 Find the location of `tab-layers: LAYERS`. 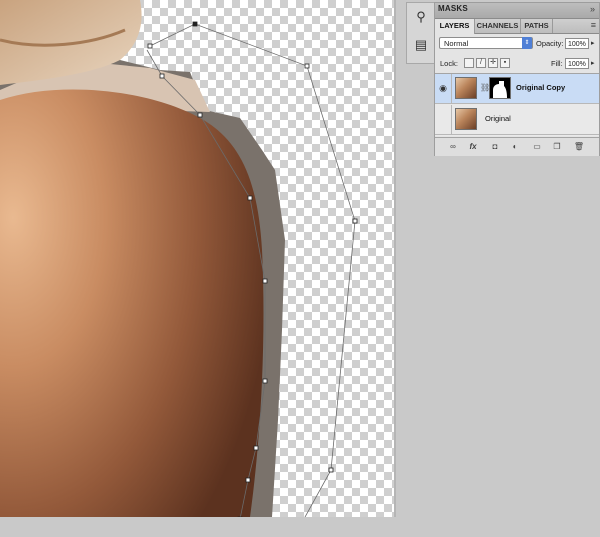

tab-layers: LAYERS is located at coordinates (455, 26).